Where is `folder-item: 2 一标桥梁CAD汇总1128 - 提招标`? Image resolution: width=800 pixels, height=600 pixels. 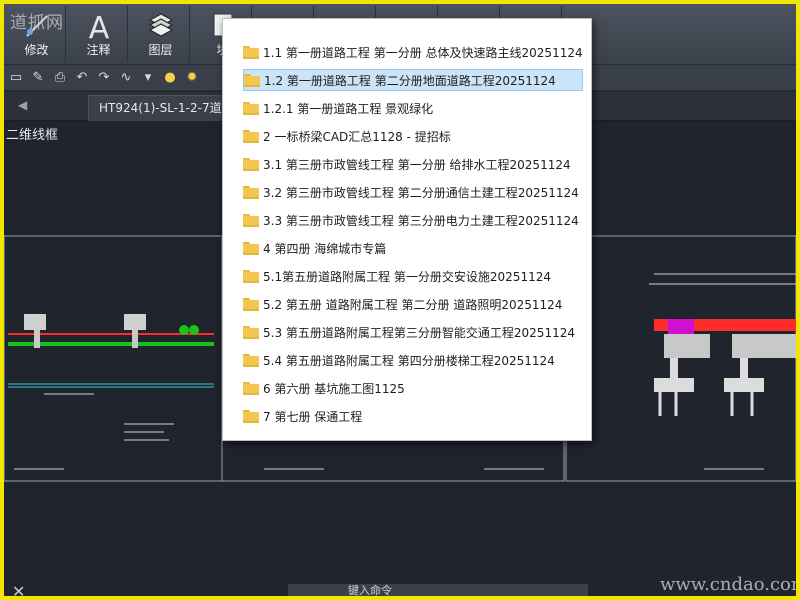
folder-item: 2 一标桥梁CAD汇总1128 - 提招标 is located at coordinates (413, 136).